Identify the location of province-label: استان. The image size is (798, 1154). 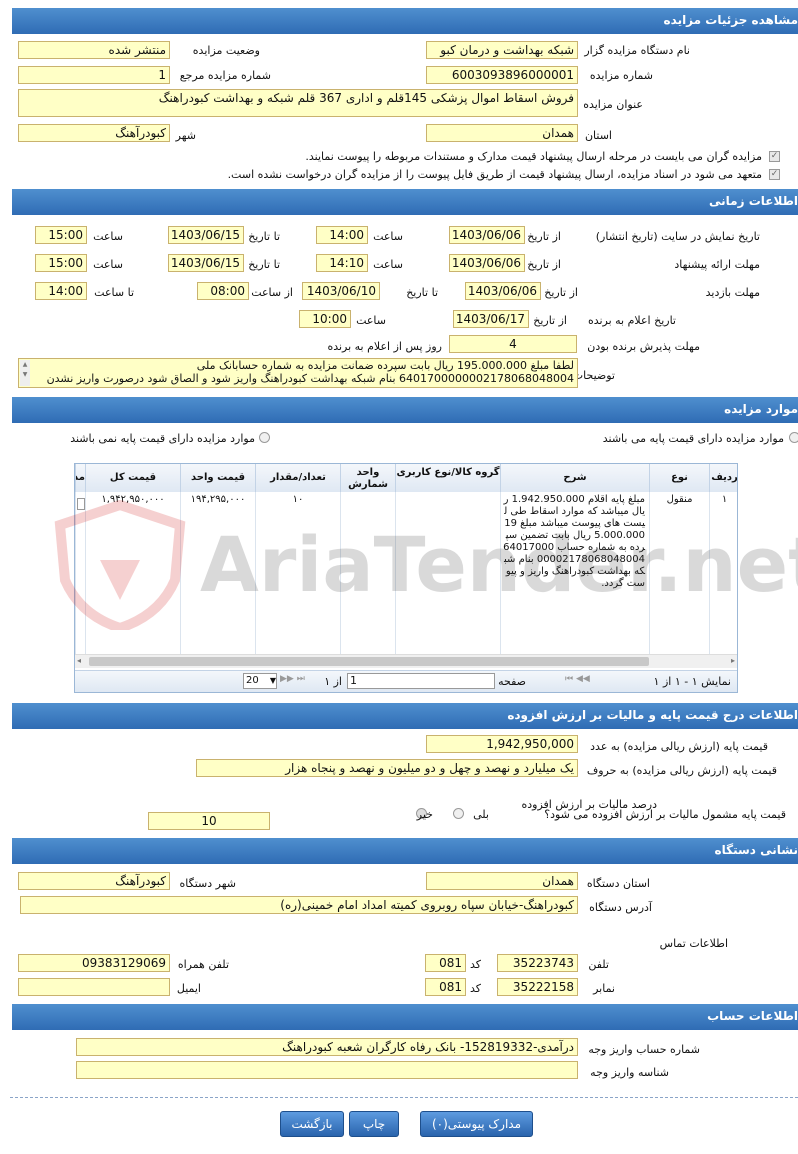
(598, 135).